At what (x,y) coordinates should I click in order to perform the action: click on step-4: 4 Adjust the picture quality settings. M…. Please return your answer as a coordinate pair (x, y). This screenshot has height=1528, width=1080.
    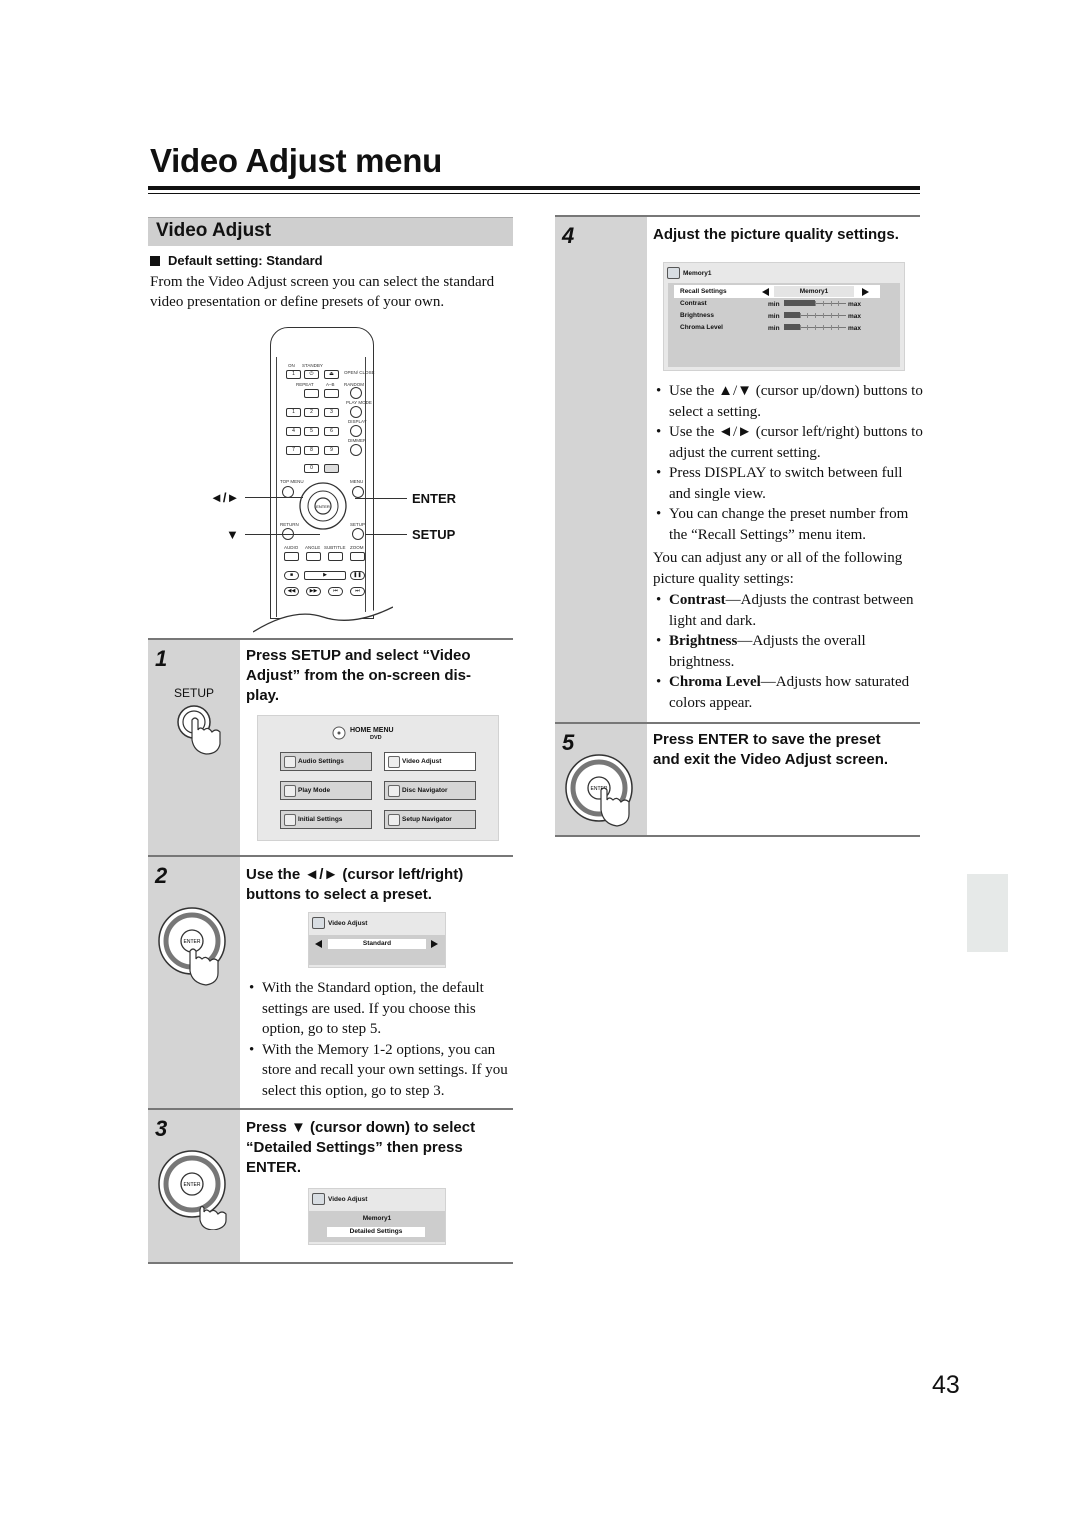
    Looking at the image, I should click on (739, 469).